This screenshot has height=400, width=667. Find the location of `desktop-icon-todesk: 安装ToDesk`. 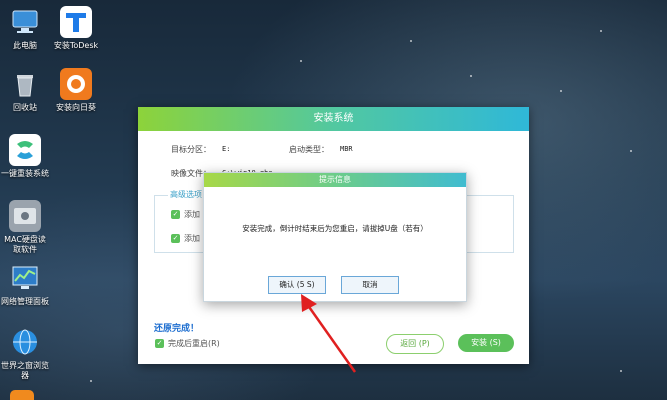

desktop-icon-todesk: 安装ToDesk is located at coordinates (76, 28).